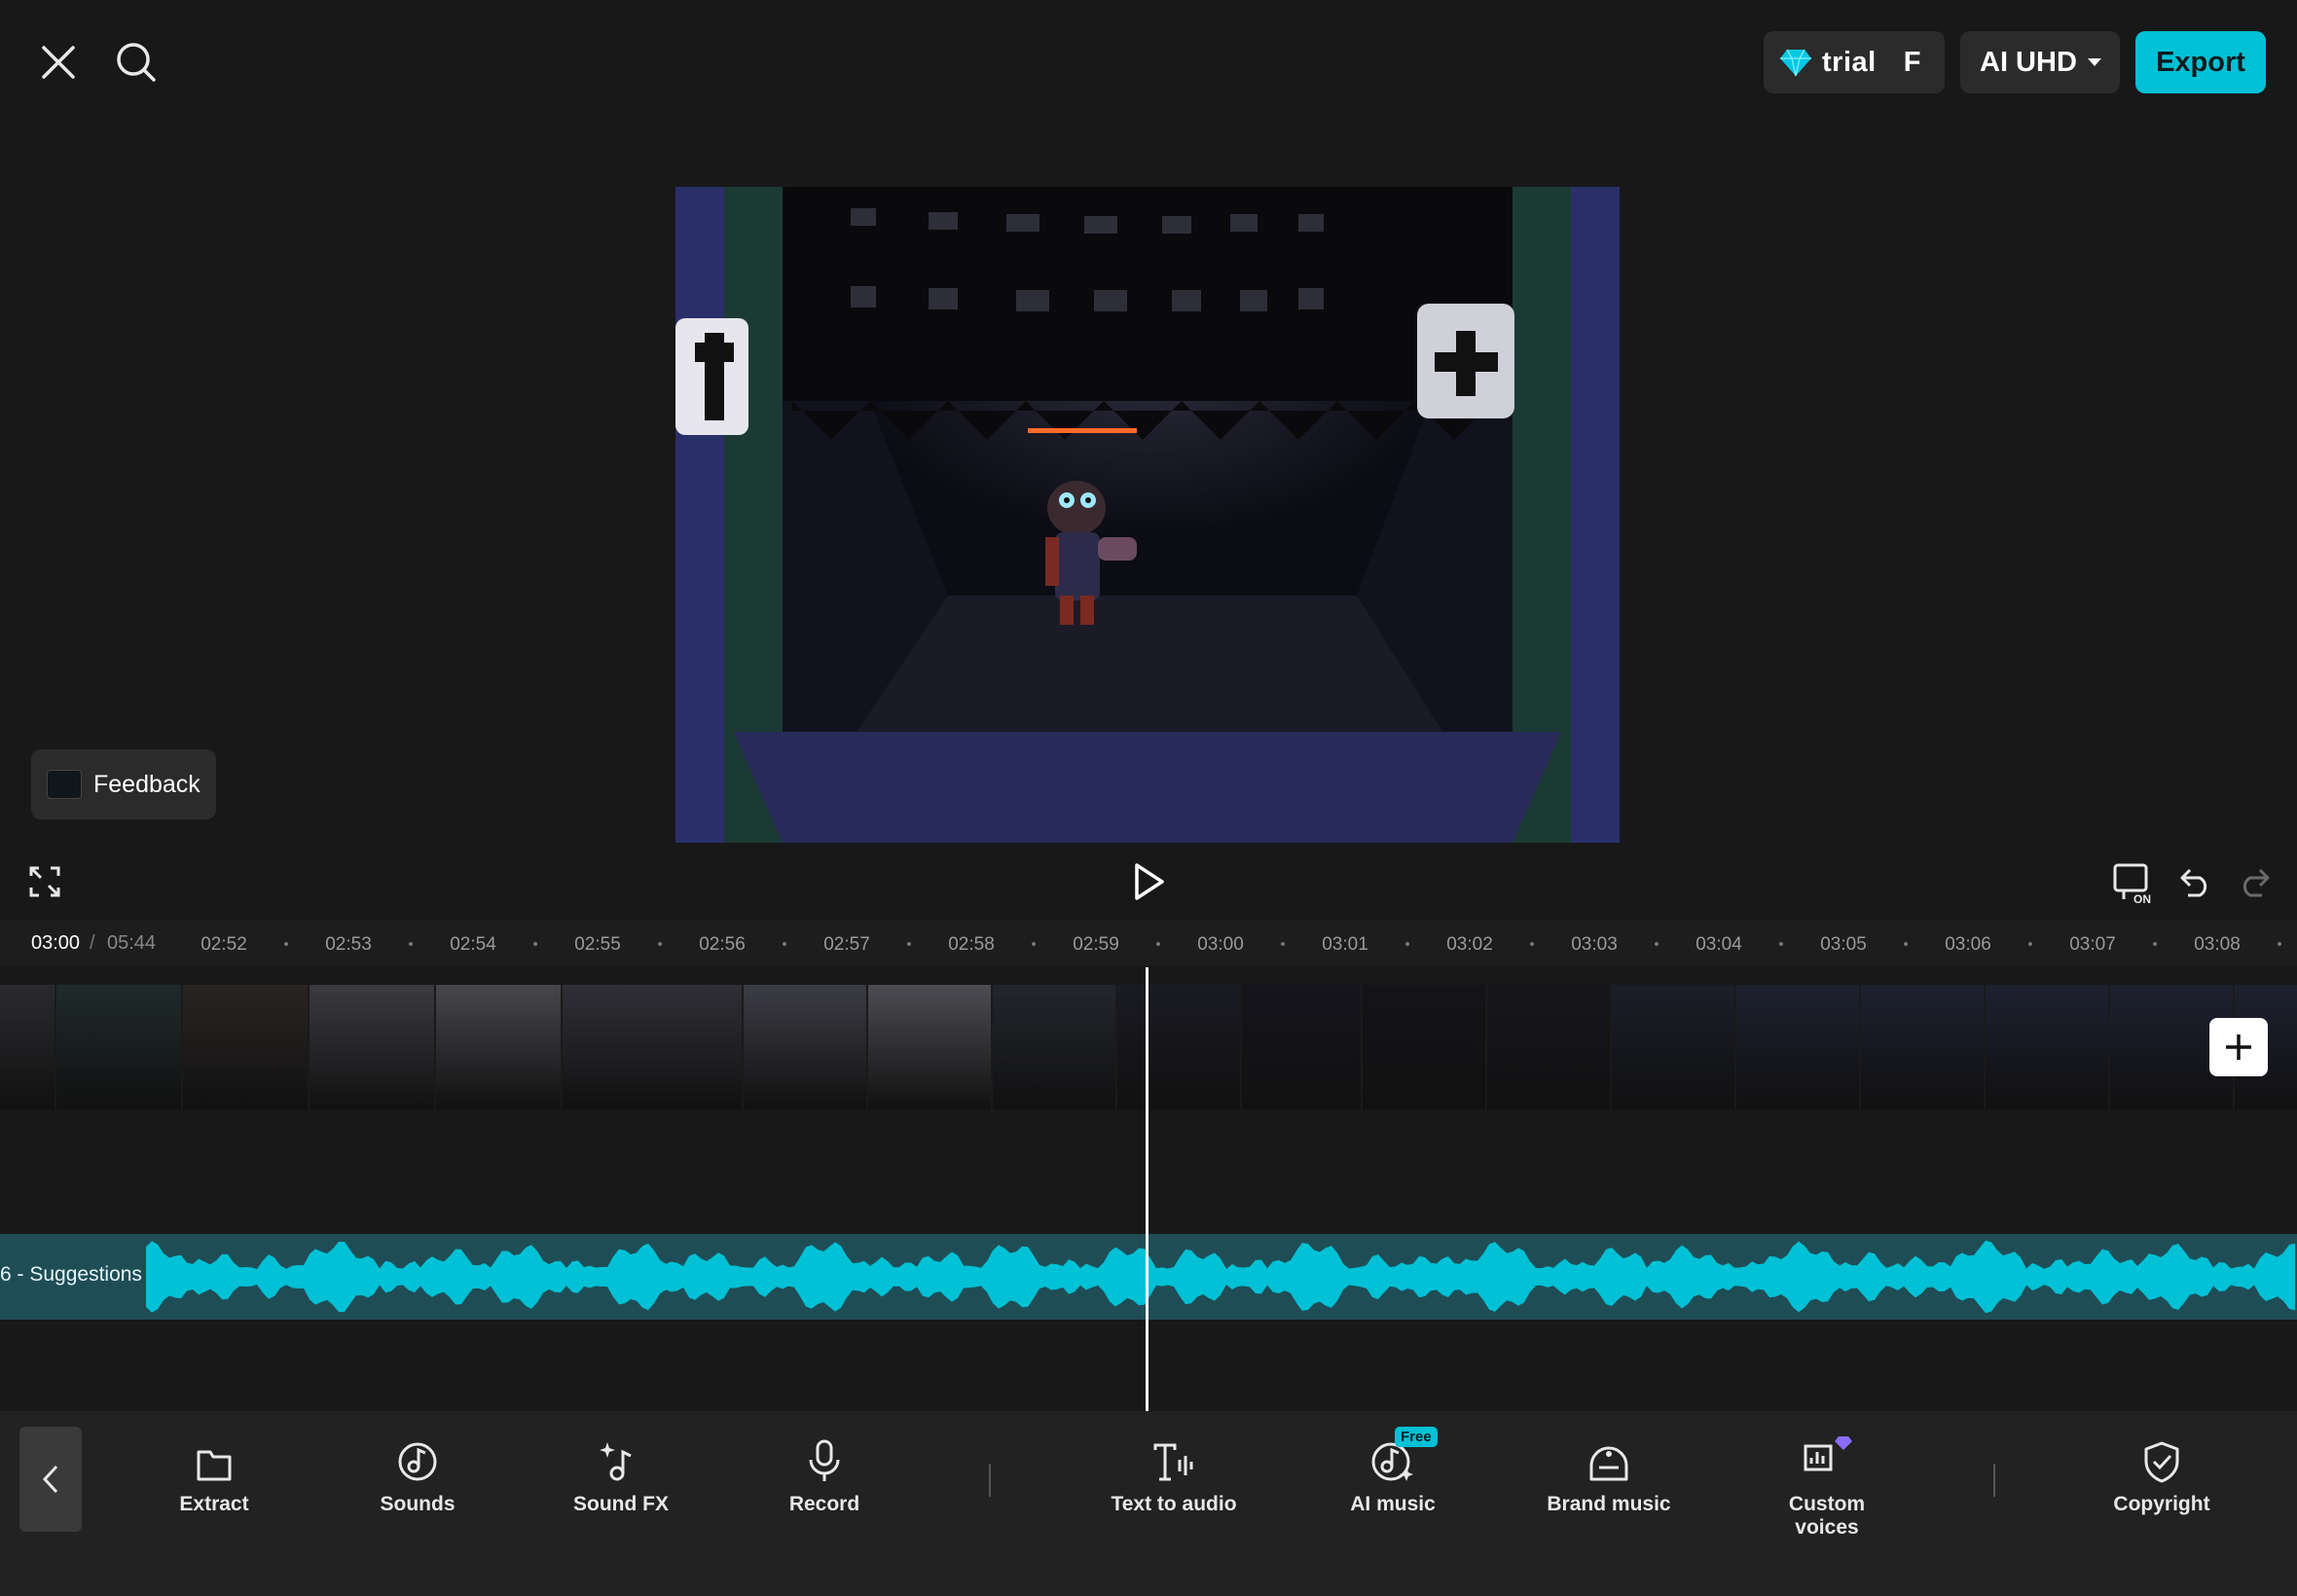  What do you see at coordinates (1148, 881) in the screenshot?
I see `play-button` at bounding box center [1148, 881].